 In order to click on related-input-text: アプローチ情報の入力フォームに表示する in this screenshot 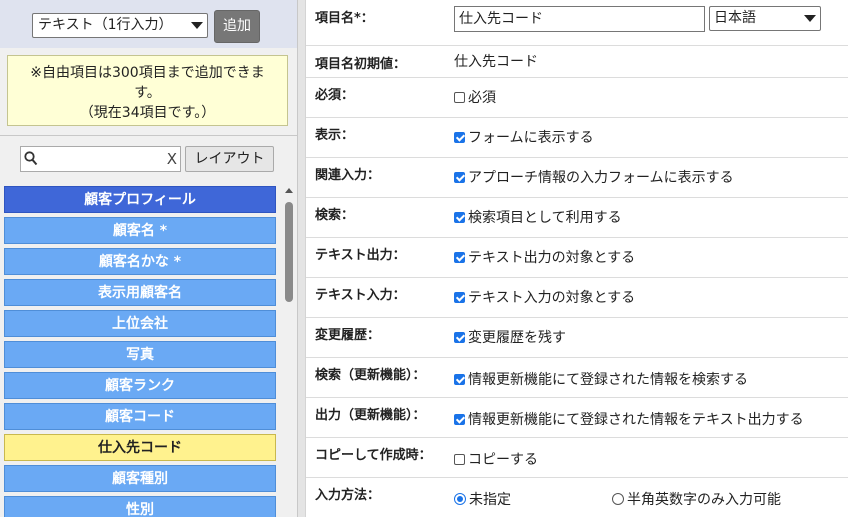, I will do `click(601, 178)`.